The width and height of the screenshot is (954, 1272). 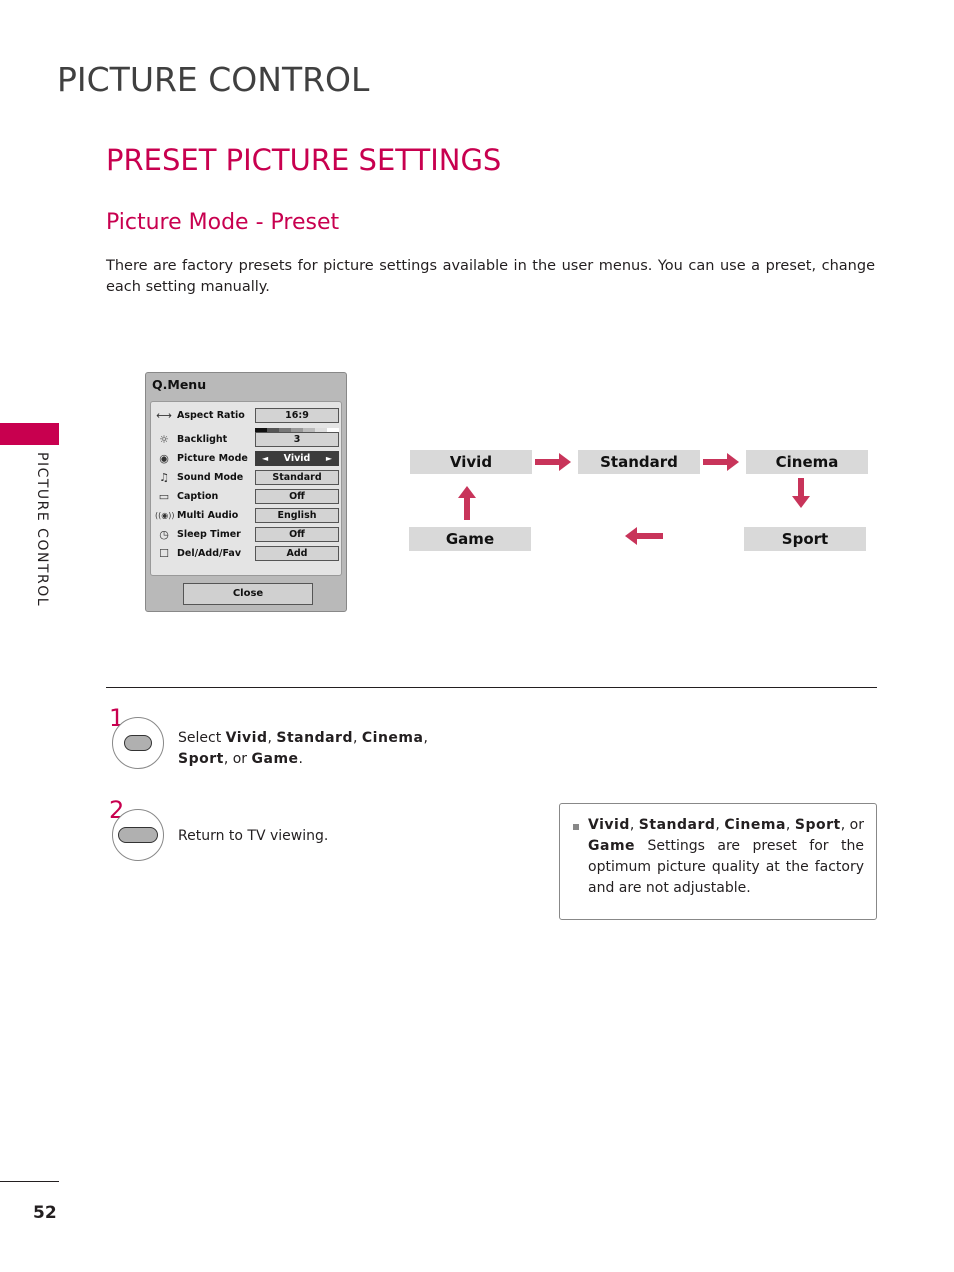 What do you see at coordinates (42, 530) in the screenshot?
I see `side-label: PICTURE CONTROL` at bounding box center [42, 530].